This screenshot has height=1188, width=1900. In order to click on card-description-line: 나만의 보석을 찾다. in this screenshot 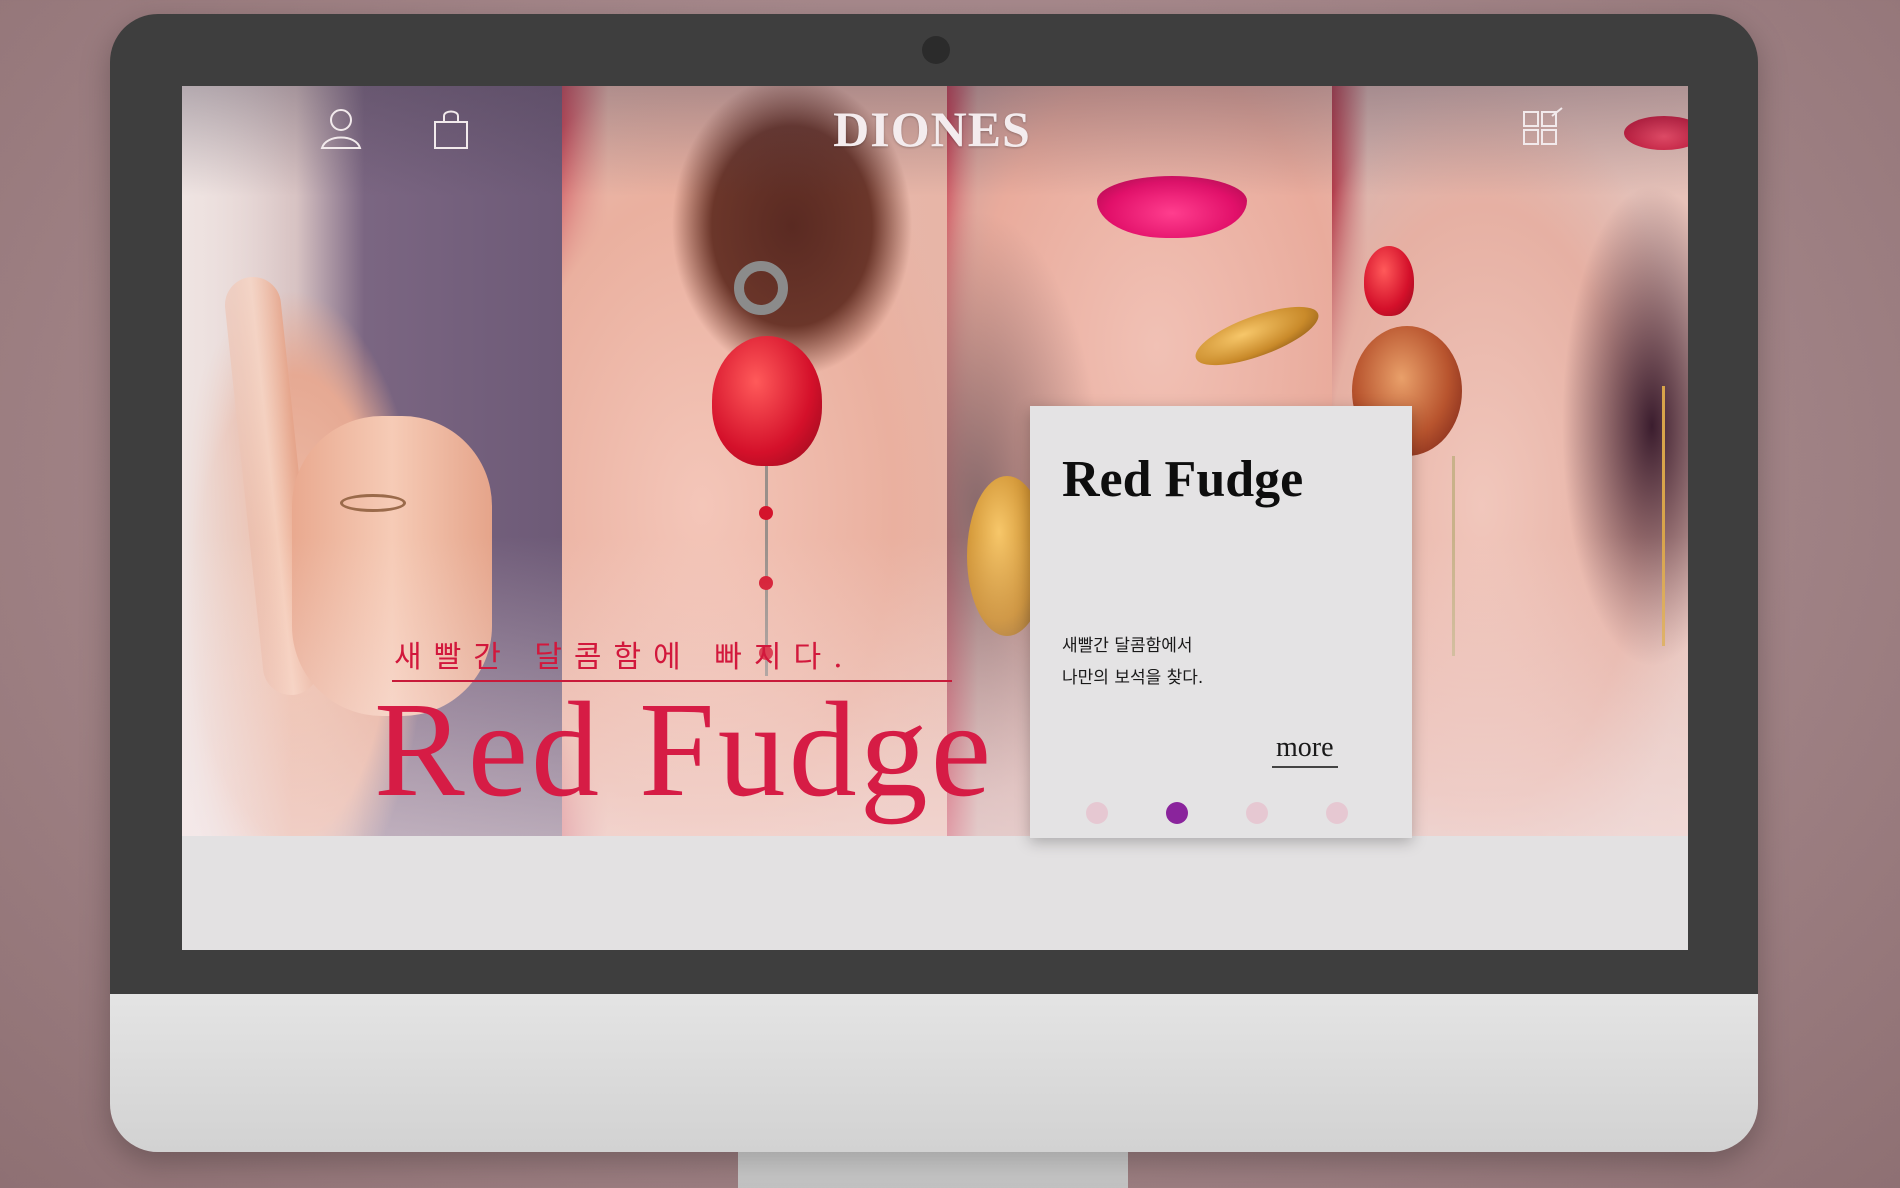, I will do `click(1133, 678)`.